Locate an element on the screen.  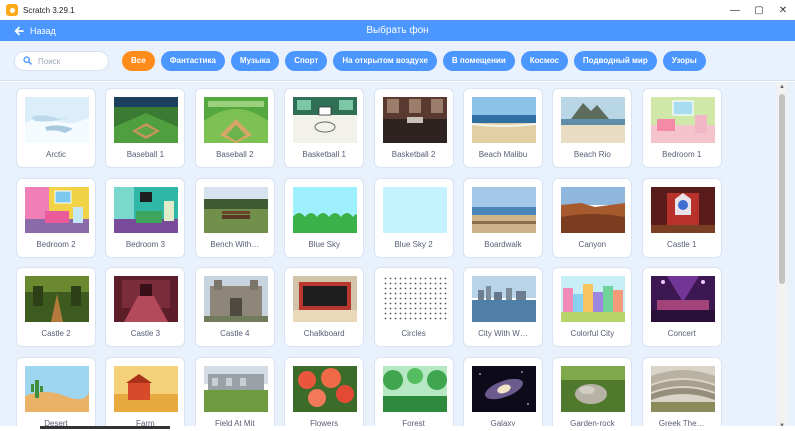
canyon-thumbnail is located at coordinates (593, 209).